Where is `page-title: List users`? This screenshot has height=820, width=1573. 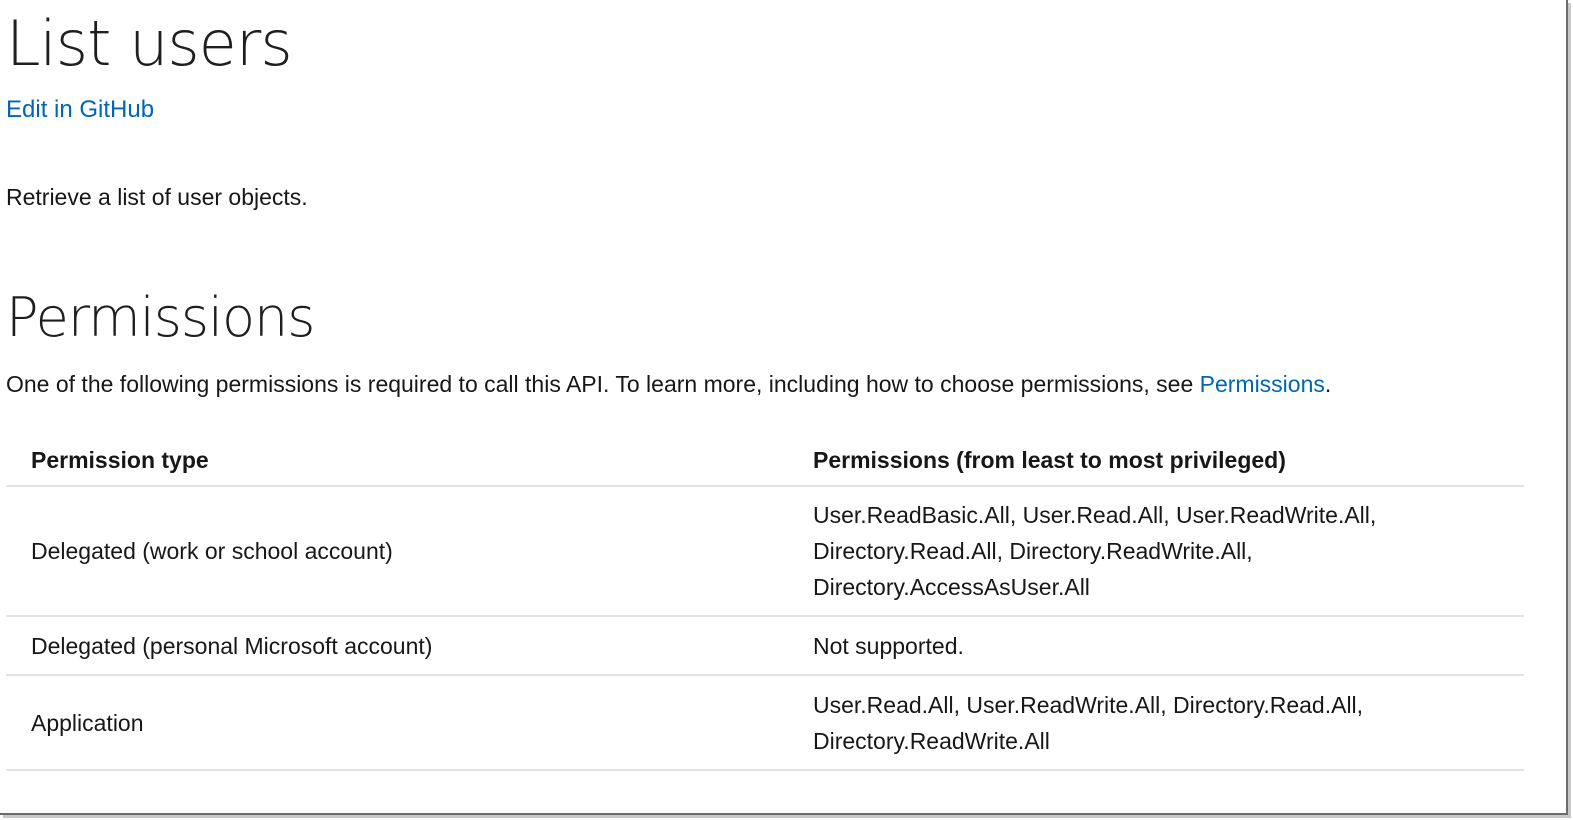 page-title: List users is located at coordinates (149, 43).